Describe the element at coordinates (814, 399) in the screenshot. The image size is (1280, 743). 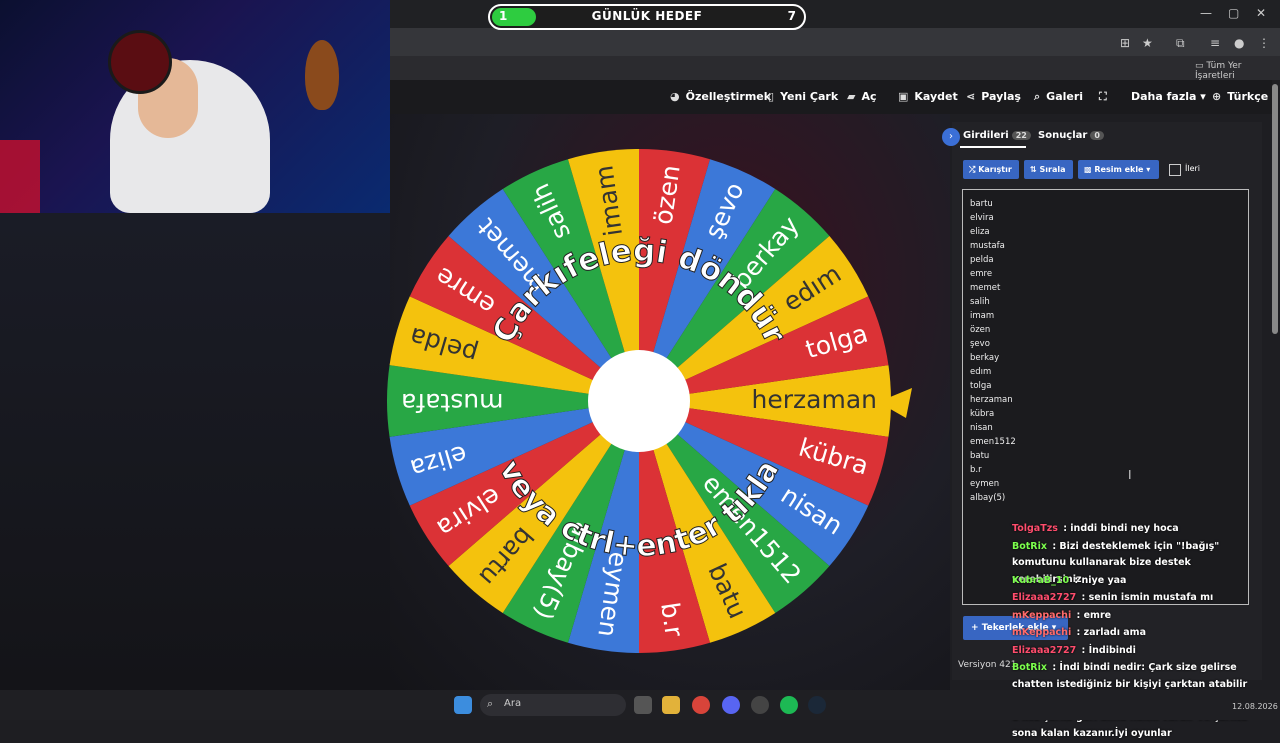
I see `wheel-slice-label: herzaman` at that location.